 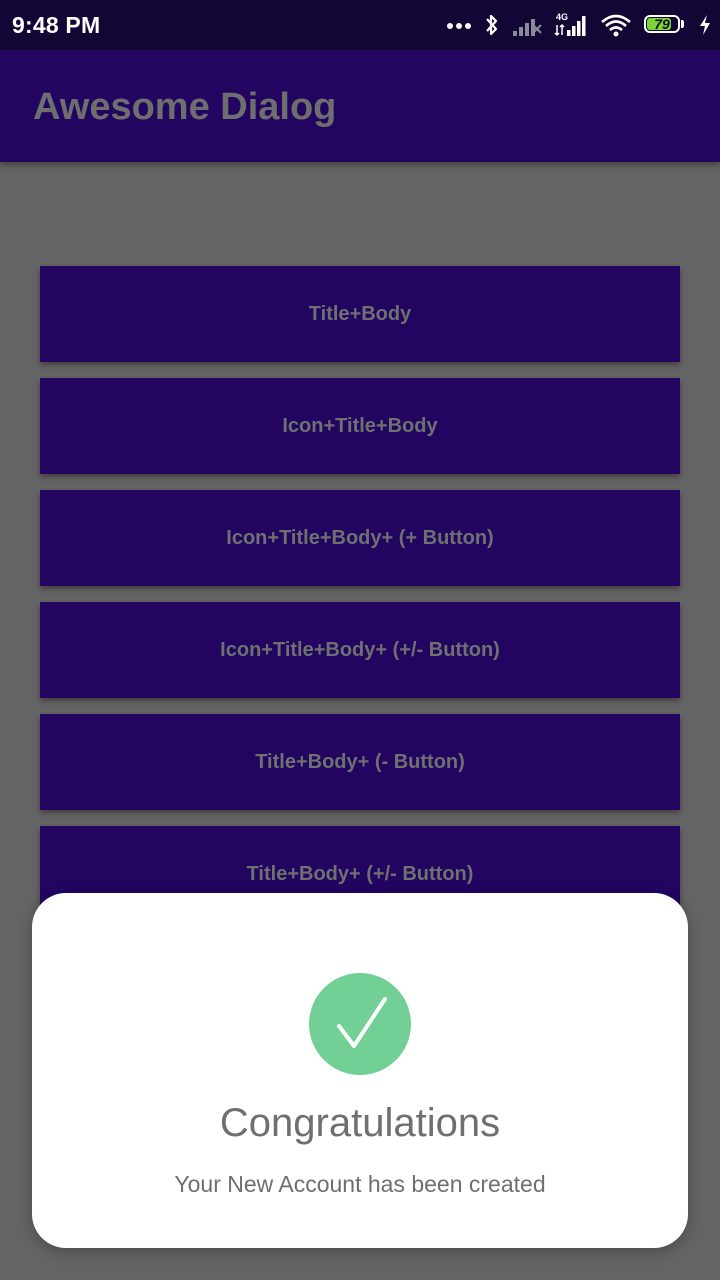 What do you see at coordinates (662, 24) in the screenshot?
I see `battery-level: 79` at bounding box center [662, 24].